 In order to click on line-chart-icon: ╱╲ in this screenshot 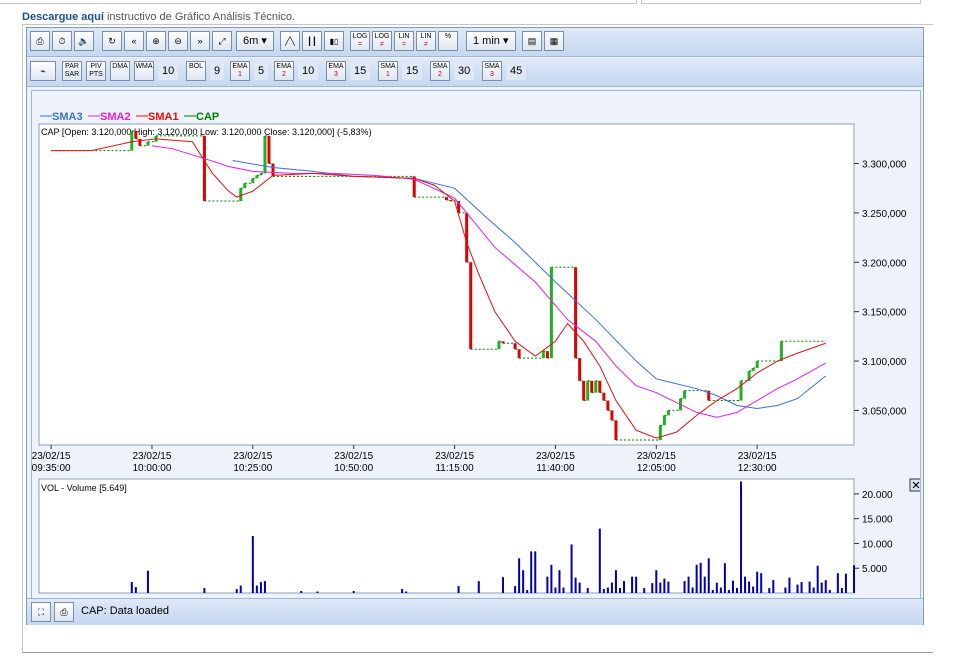, I will do `click(290, 41)`.